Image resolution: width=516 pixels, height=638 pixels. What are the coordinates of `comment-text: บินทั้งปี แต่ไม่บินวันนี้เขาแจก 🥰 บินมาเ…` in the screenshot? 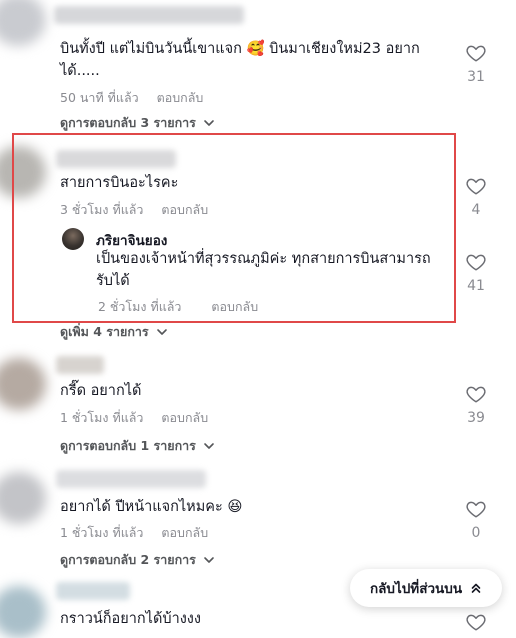 It's located at (240, 49).